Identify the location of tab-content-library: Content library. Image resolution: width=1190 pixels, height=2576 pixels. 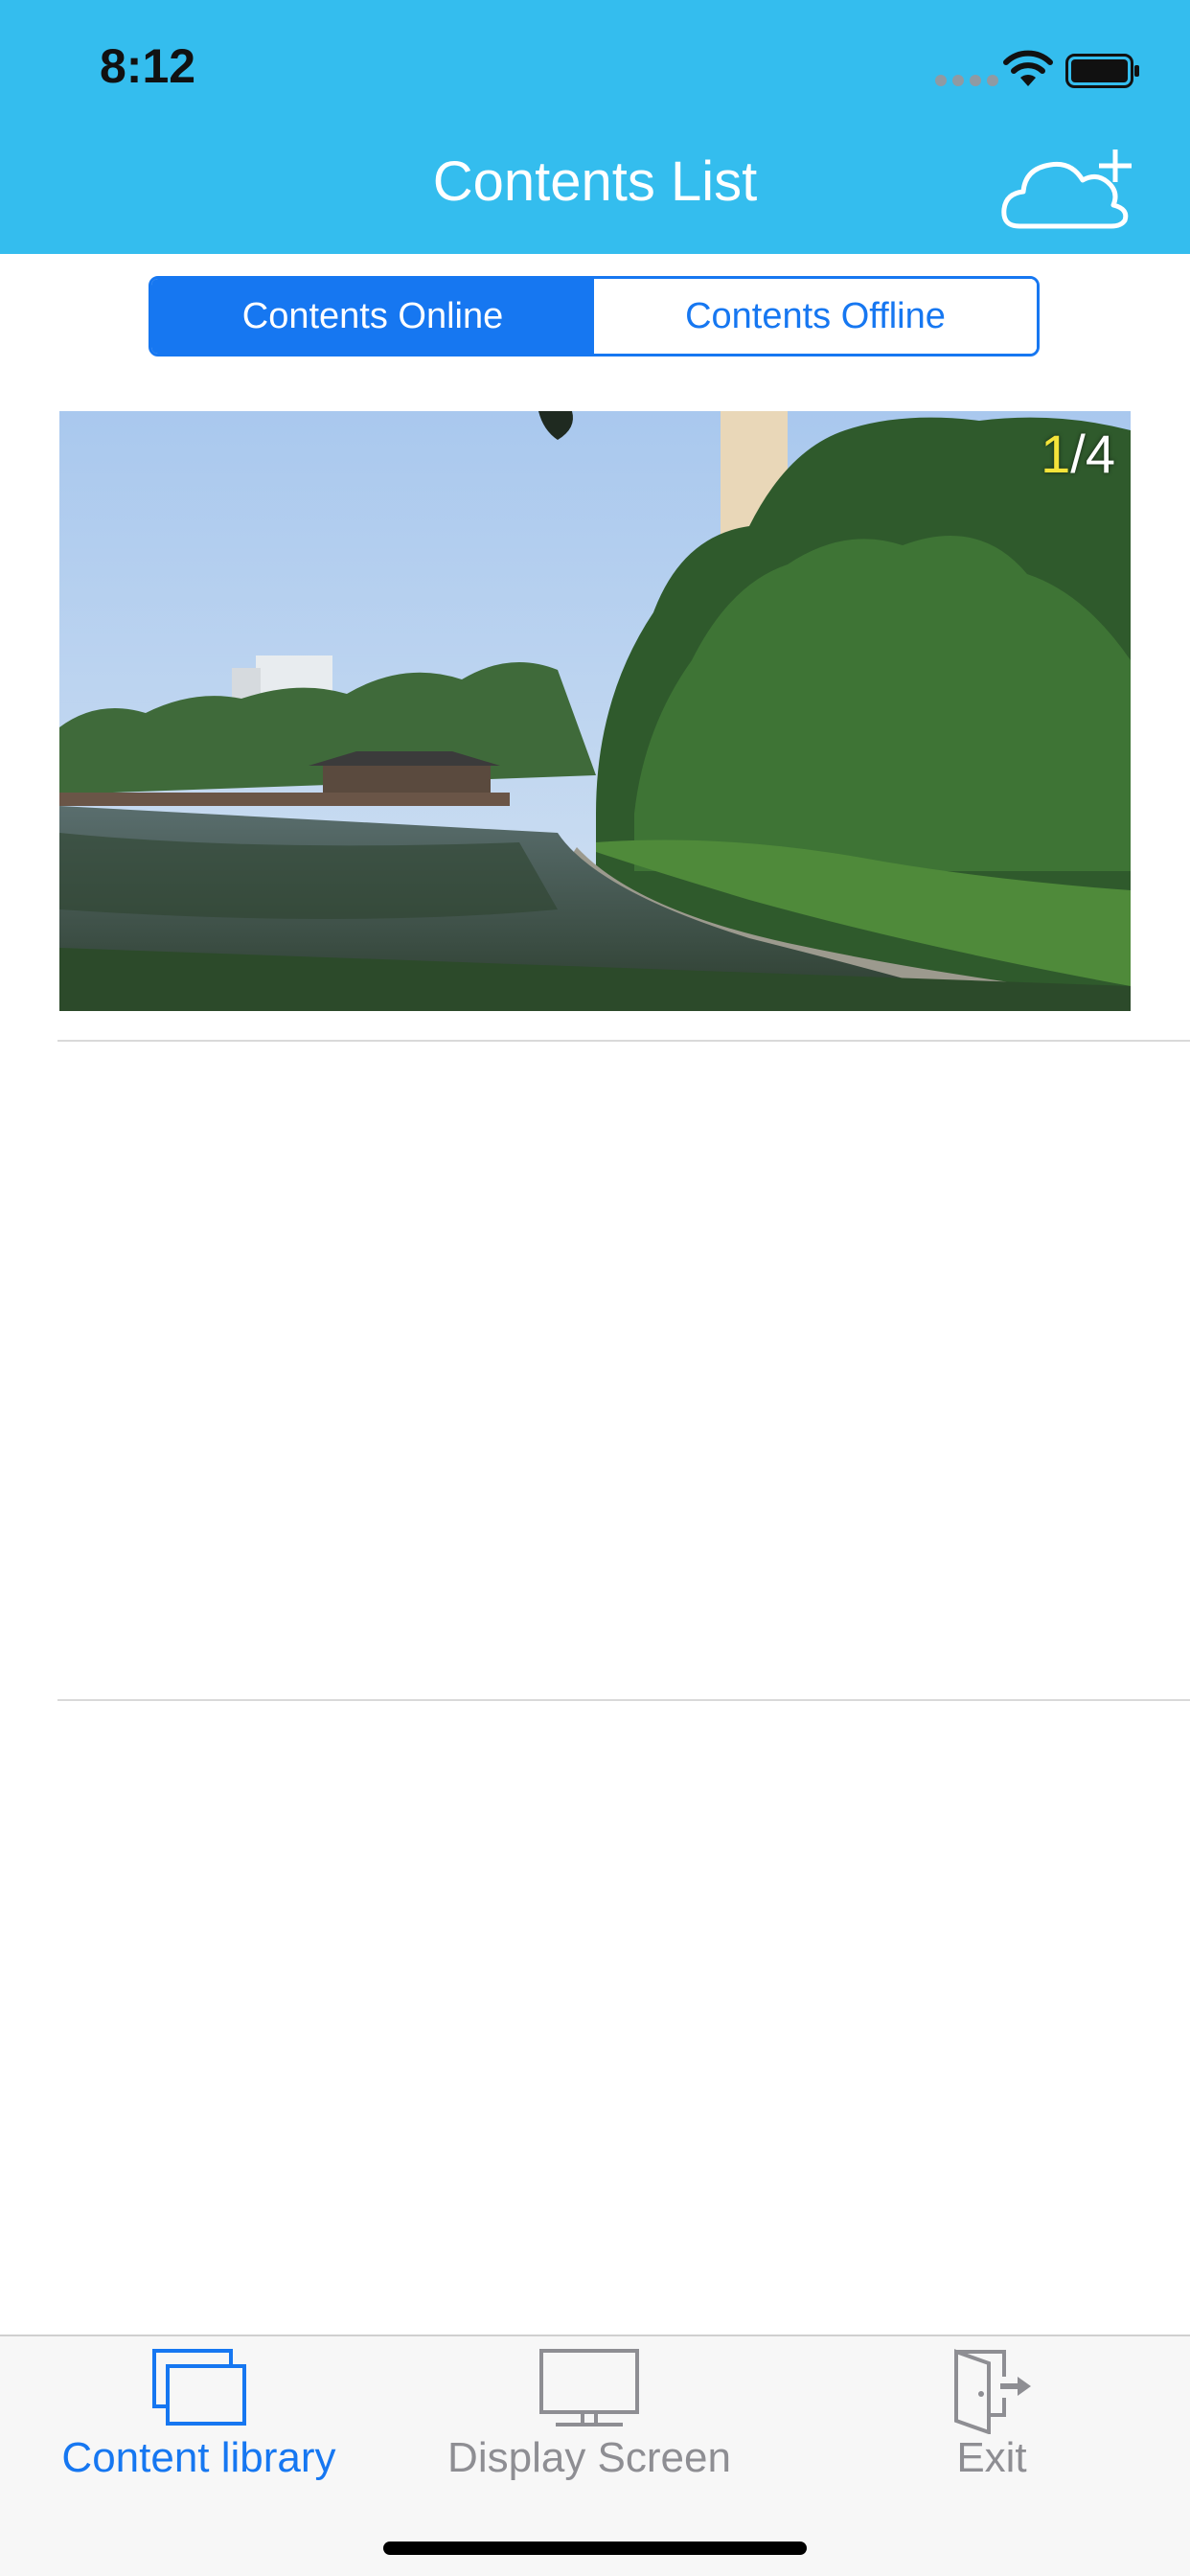
(199, 2417).